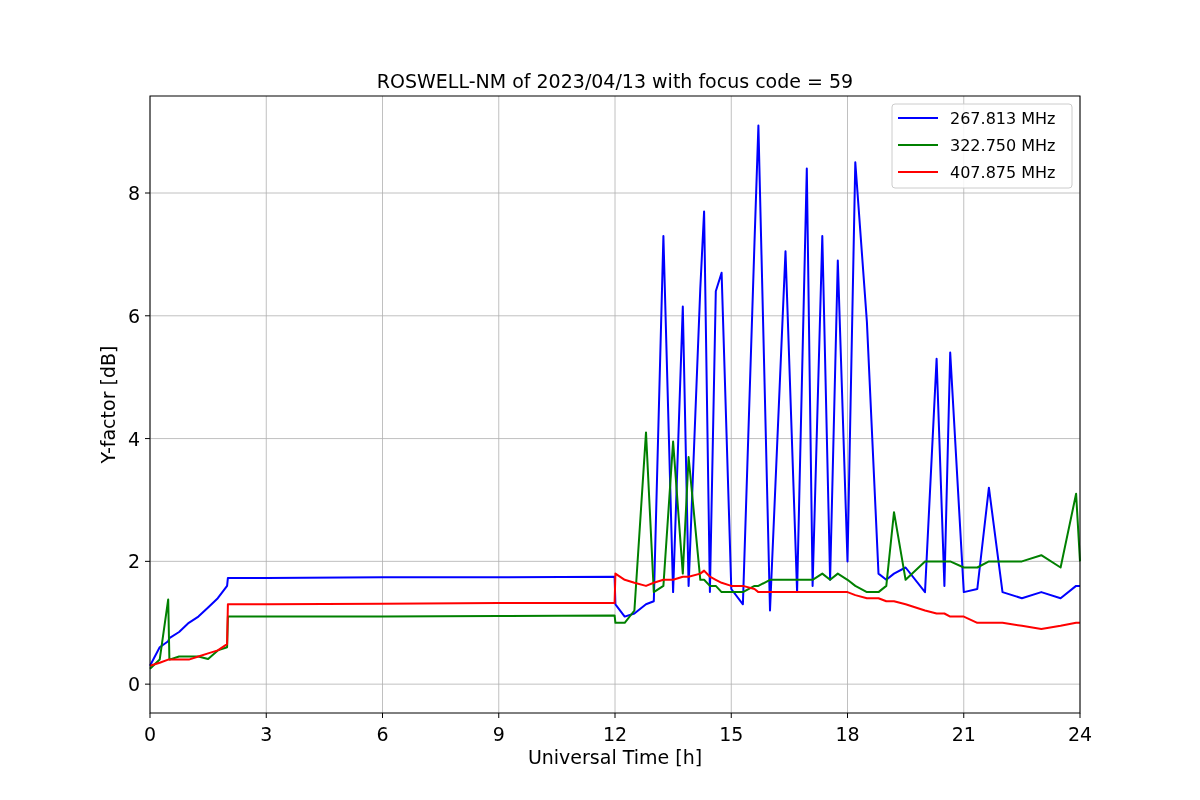 Image resolution: width=1200 pixels, height=800 pixels. I want to click on x-tick-label: 21, so click(963, 734).